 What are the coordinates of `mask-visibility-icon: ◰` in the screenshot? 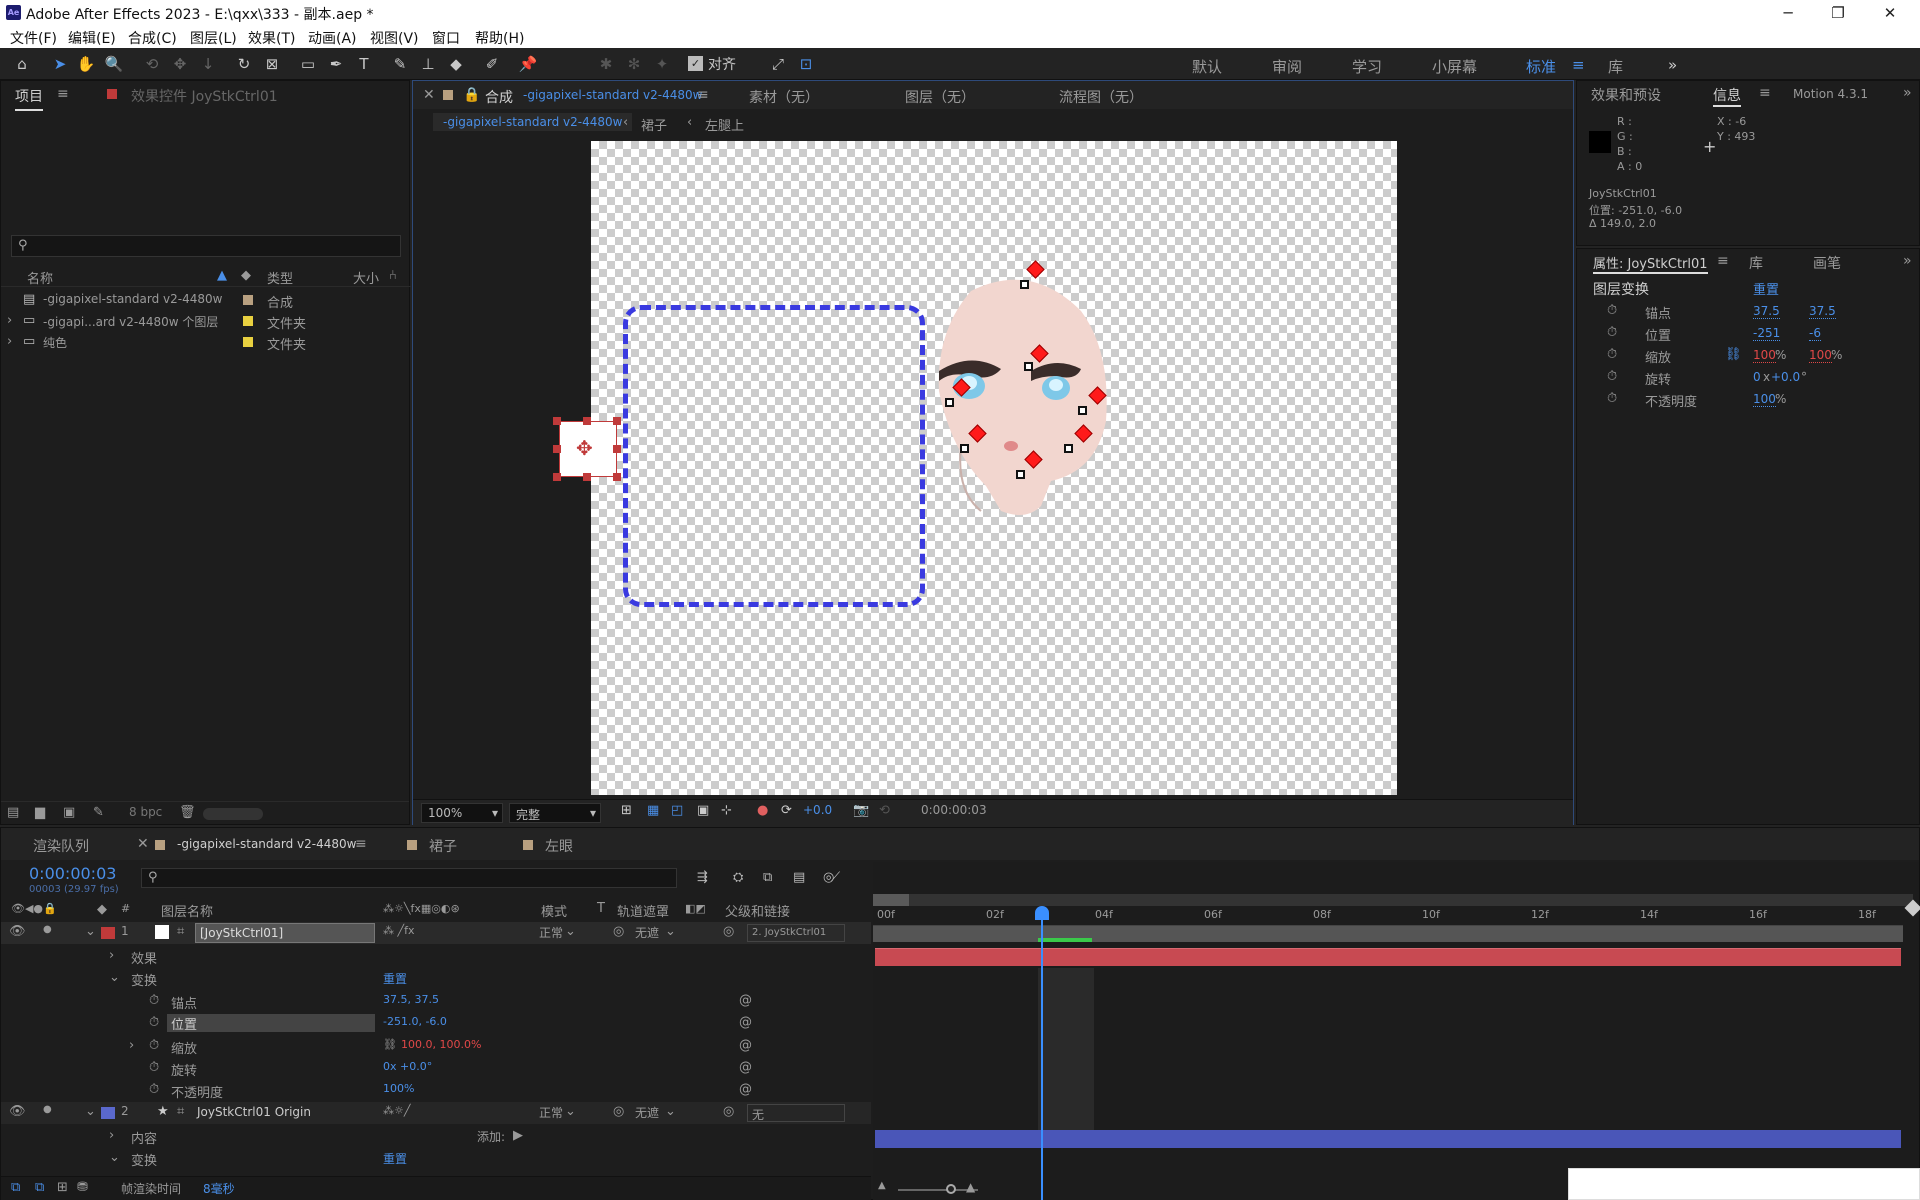 It's located at (677, 810).